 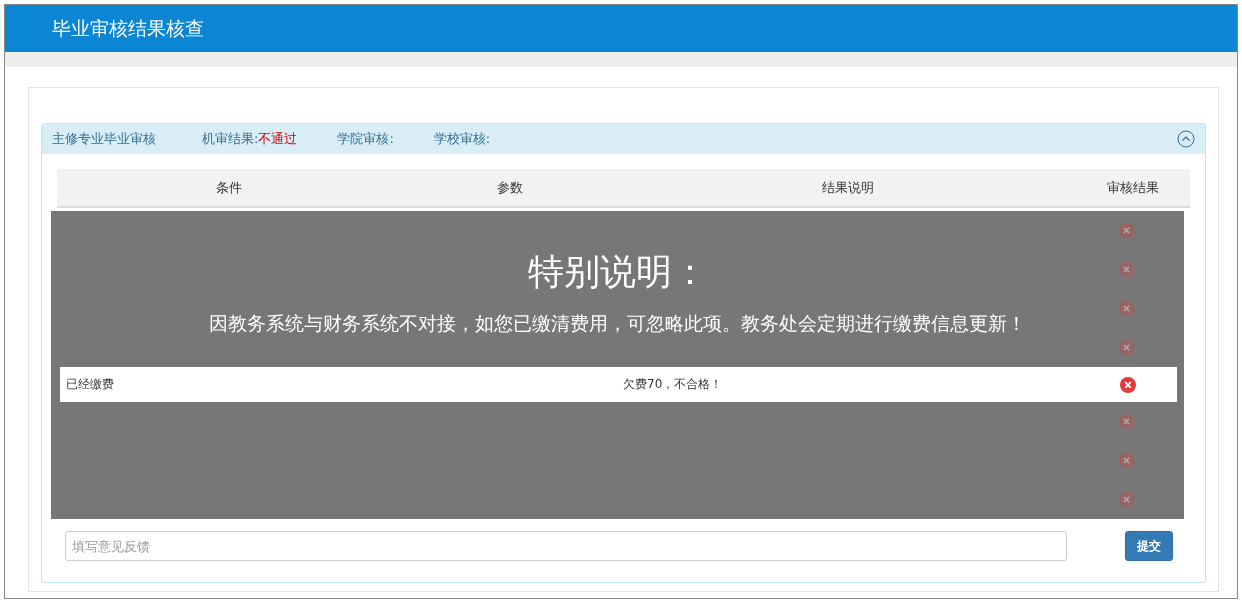 What do you see at coordinates (462, 139) in the screenshot?
I see `school-review-label: 学校审核:` at bounding box center [462, 139].